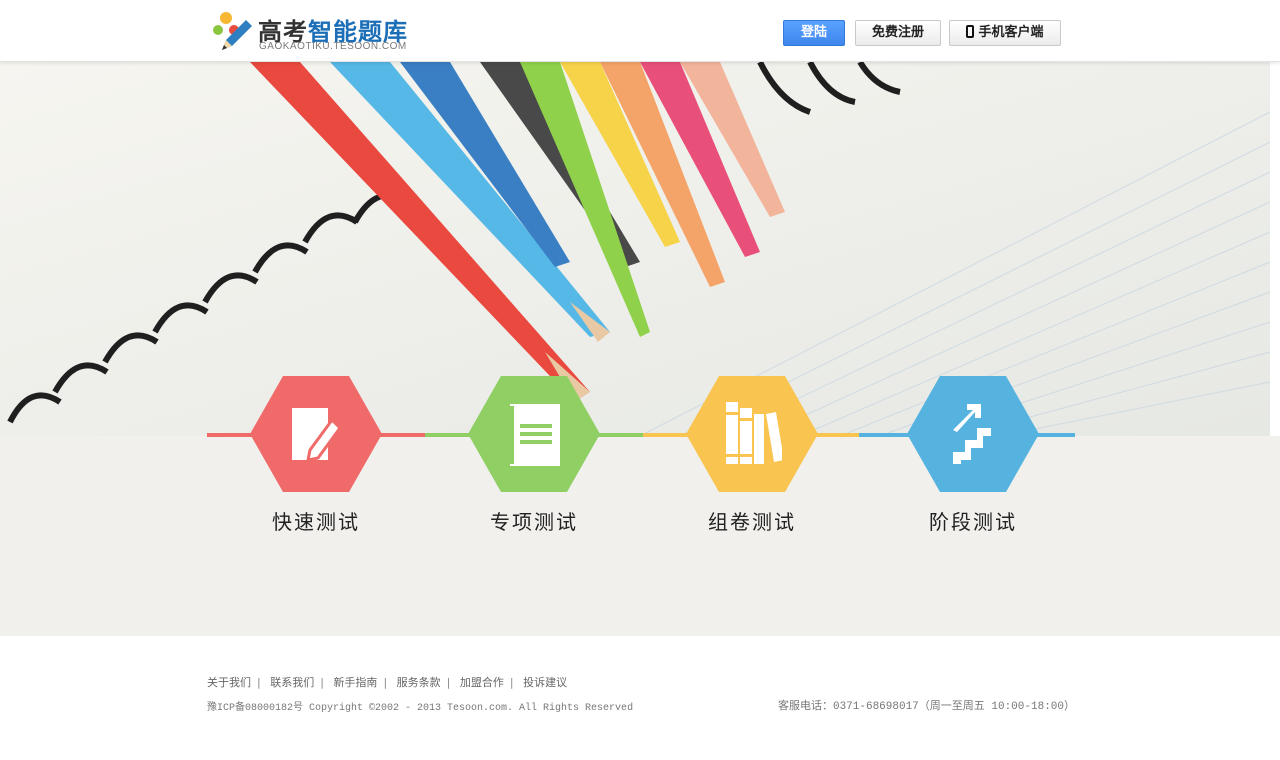 The image size is (1280, 760). I want to click on books-on-shelf-icon, so click(754, 433).